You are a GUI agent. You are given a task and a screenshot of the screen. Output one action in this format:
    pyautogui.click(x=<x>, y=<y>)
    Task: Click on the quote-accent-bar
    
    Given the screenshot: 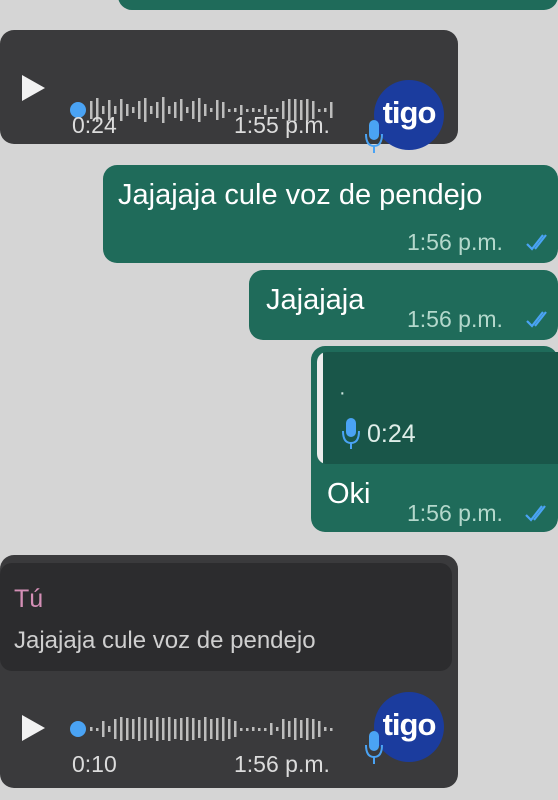 What is the action you would take?
    pyautogui.click(x=320, y=408)
    